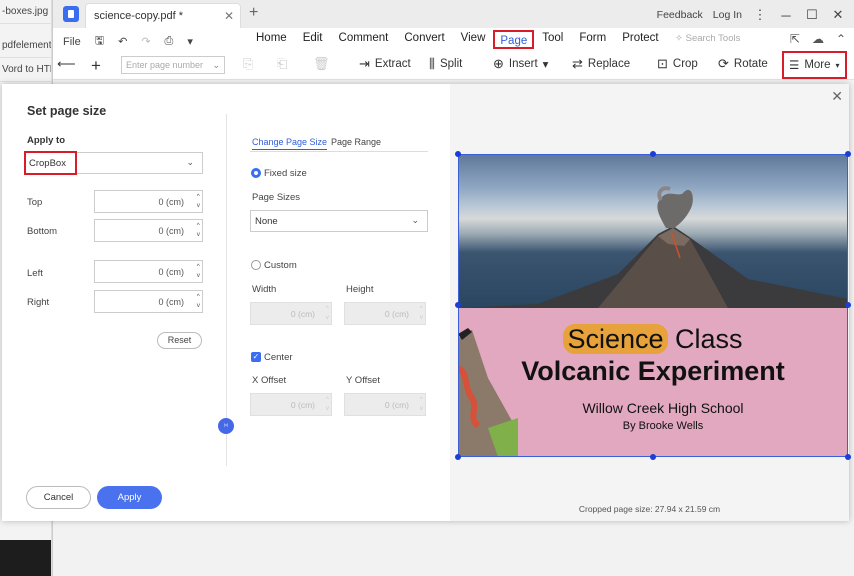 The image size is (854, 576). Describe the element at coordinates (269, 380) in the screenshot. I see `x-offset-label: X Offset` at that location.